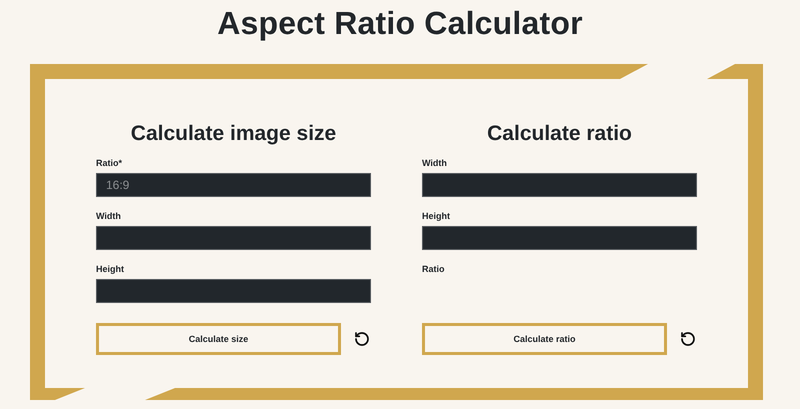  What do you see at coordinates (218, 339) in the screenshot?
I see `calculate-button: Calculate size` at bounding box center [218, 339].